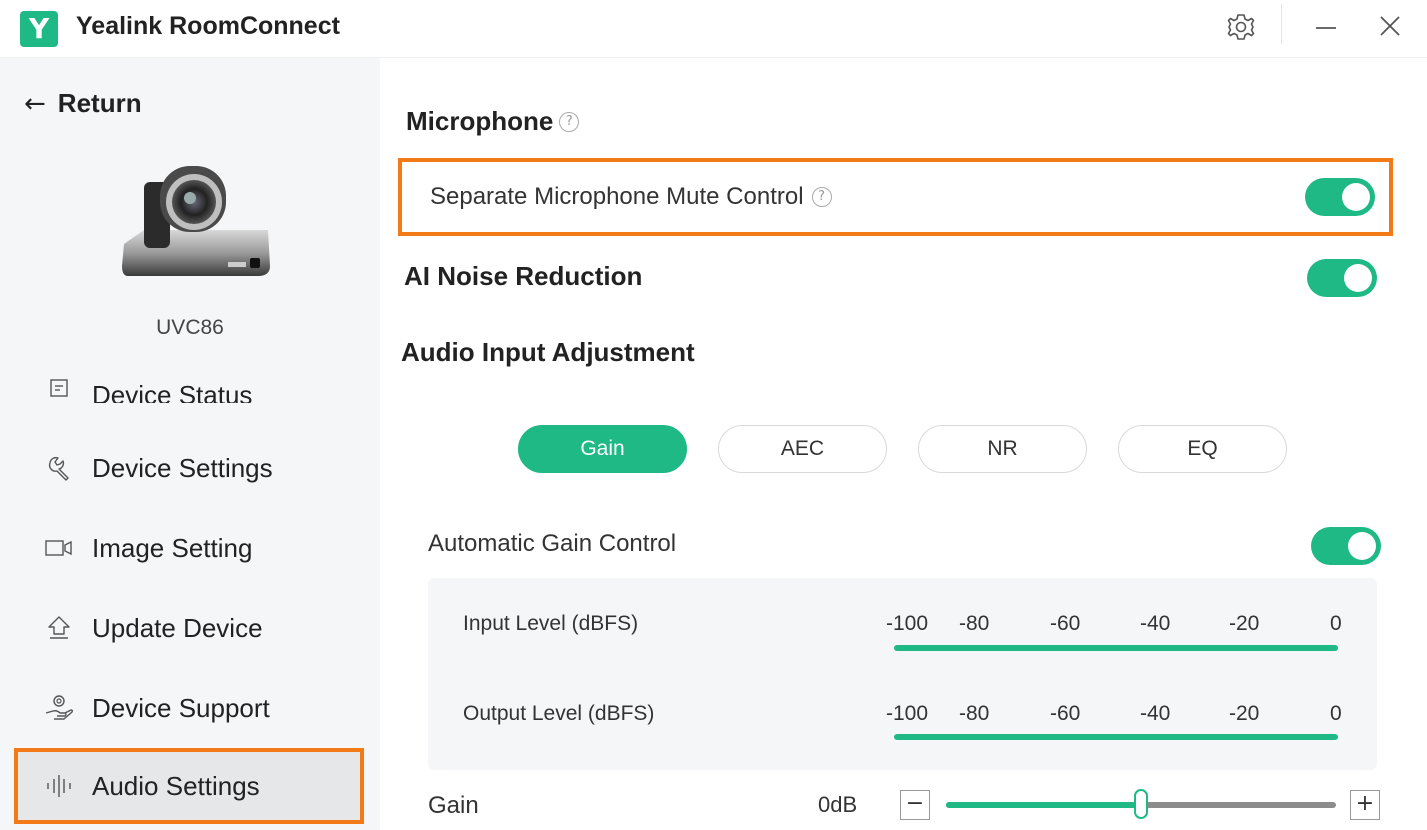 This screenshot has height=830, width=1427. What do you see at coordinates (197, 222) in the screenshot?
I see `device-image` at bounding box center [197, 222].